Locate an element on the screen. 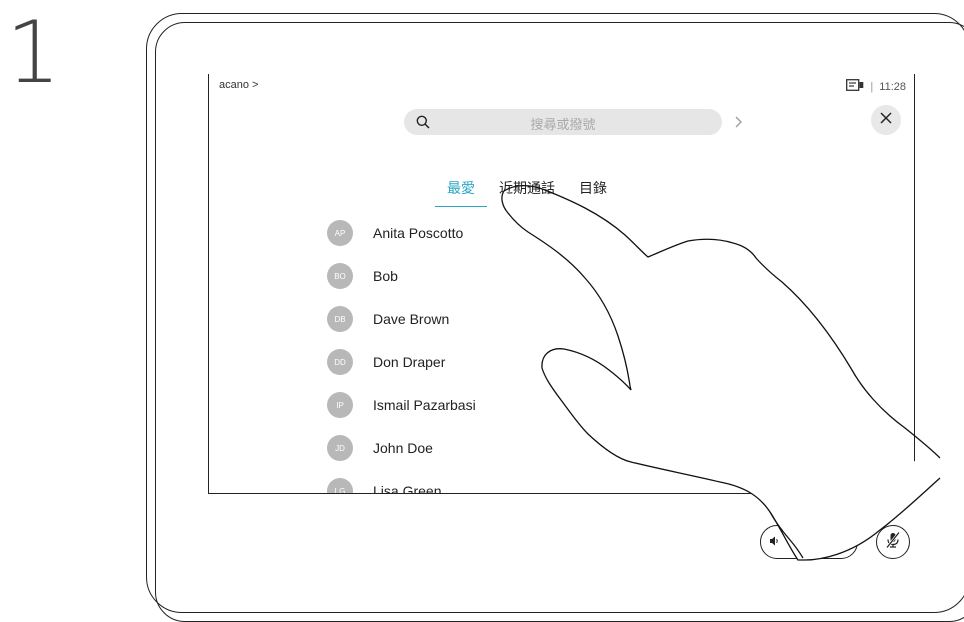 This screenshot has height=622, width=964. contact-name: John Doe is located at coordinates (403, 448).